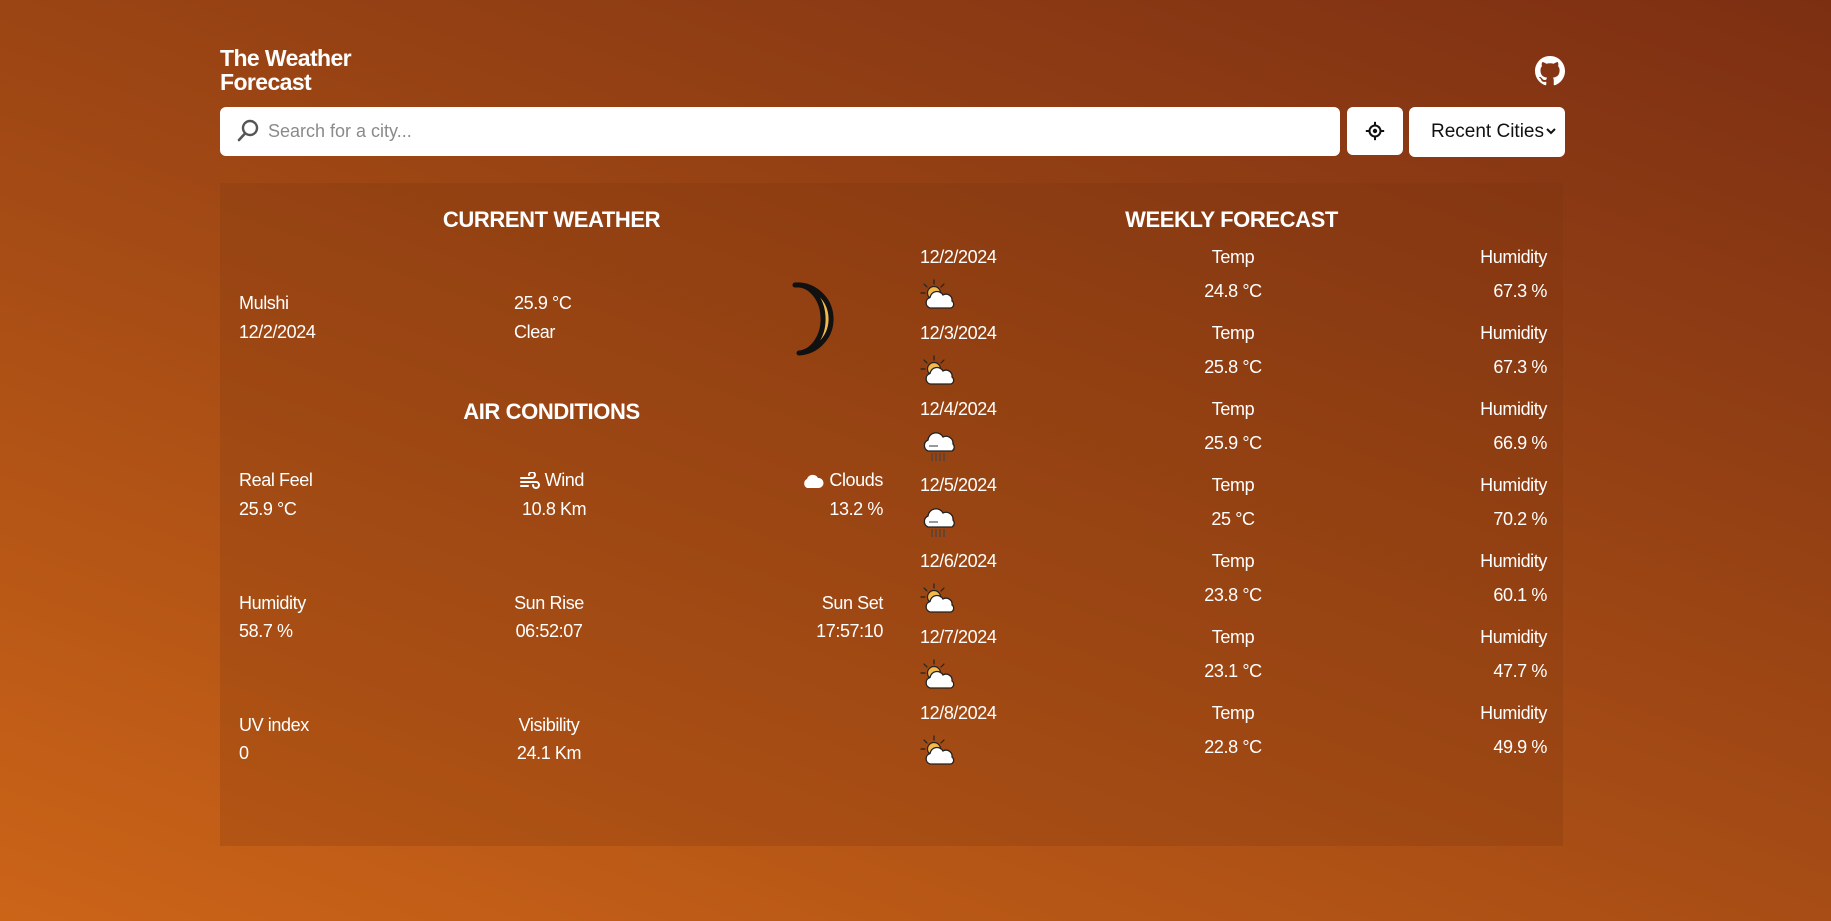 This screenshot has width=1831, height=921. I want to click on recent-cities-label: Recent Cities, so click(1487, 131).